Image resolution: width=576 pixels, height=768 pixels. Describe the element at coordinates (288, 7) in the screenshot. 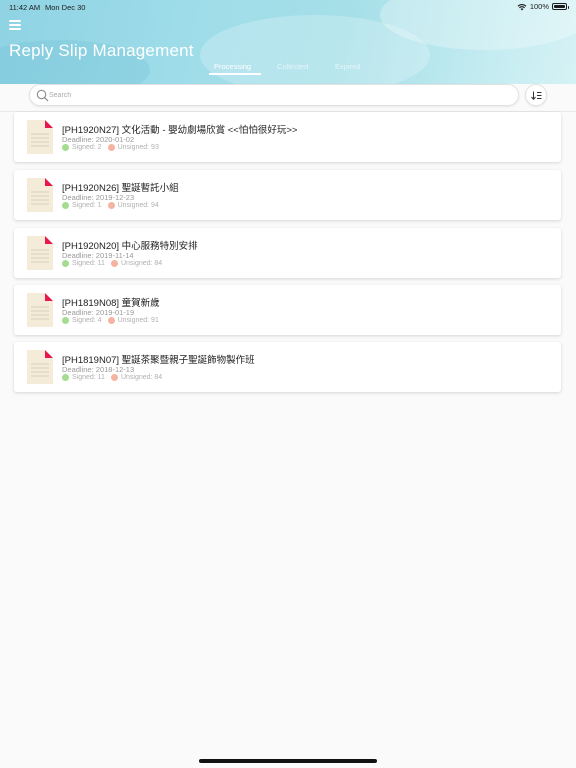

I see `status-bar: 11:42 AM Mon Dec 30 100%` at that location.